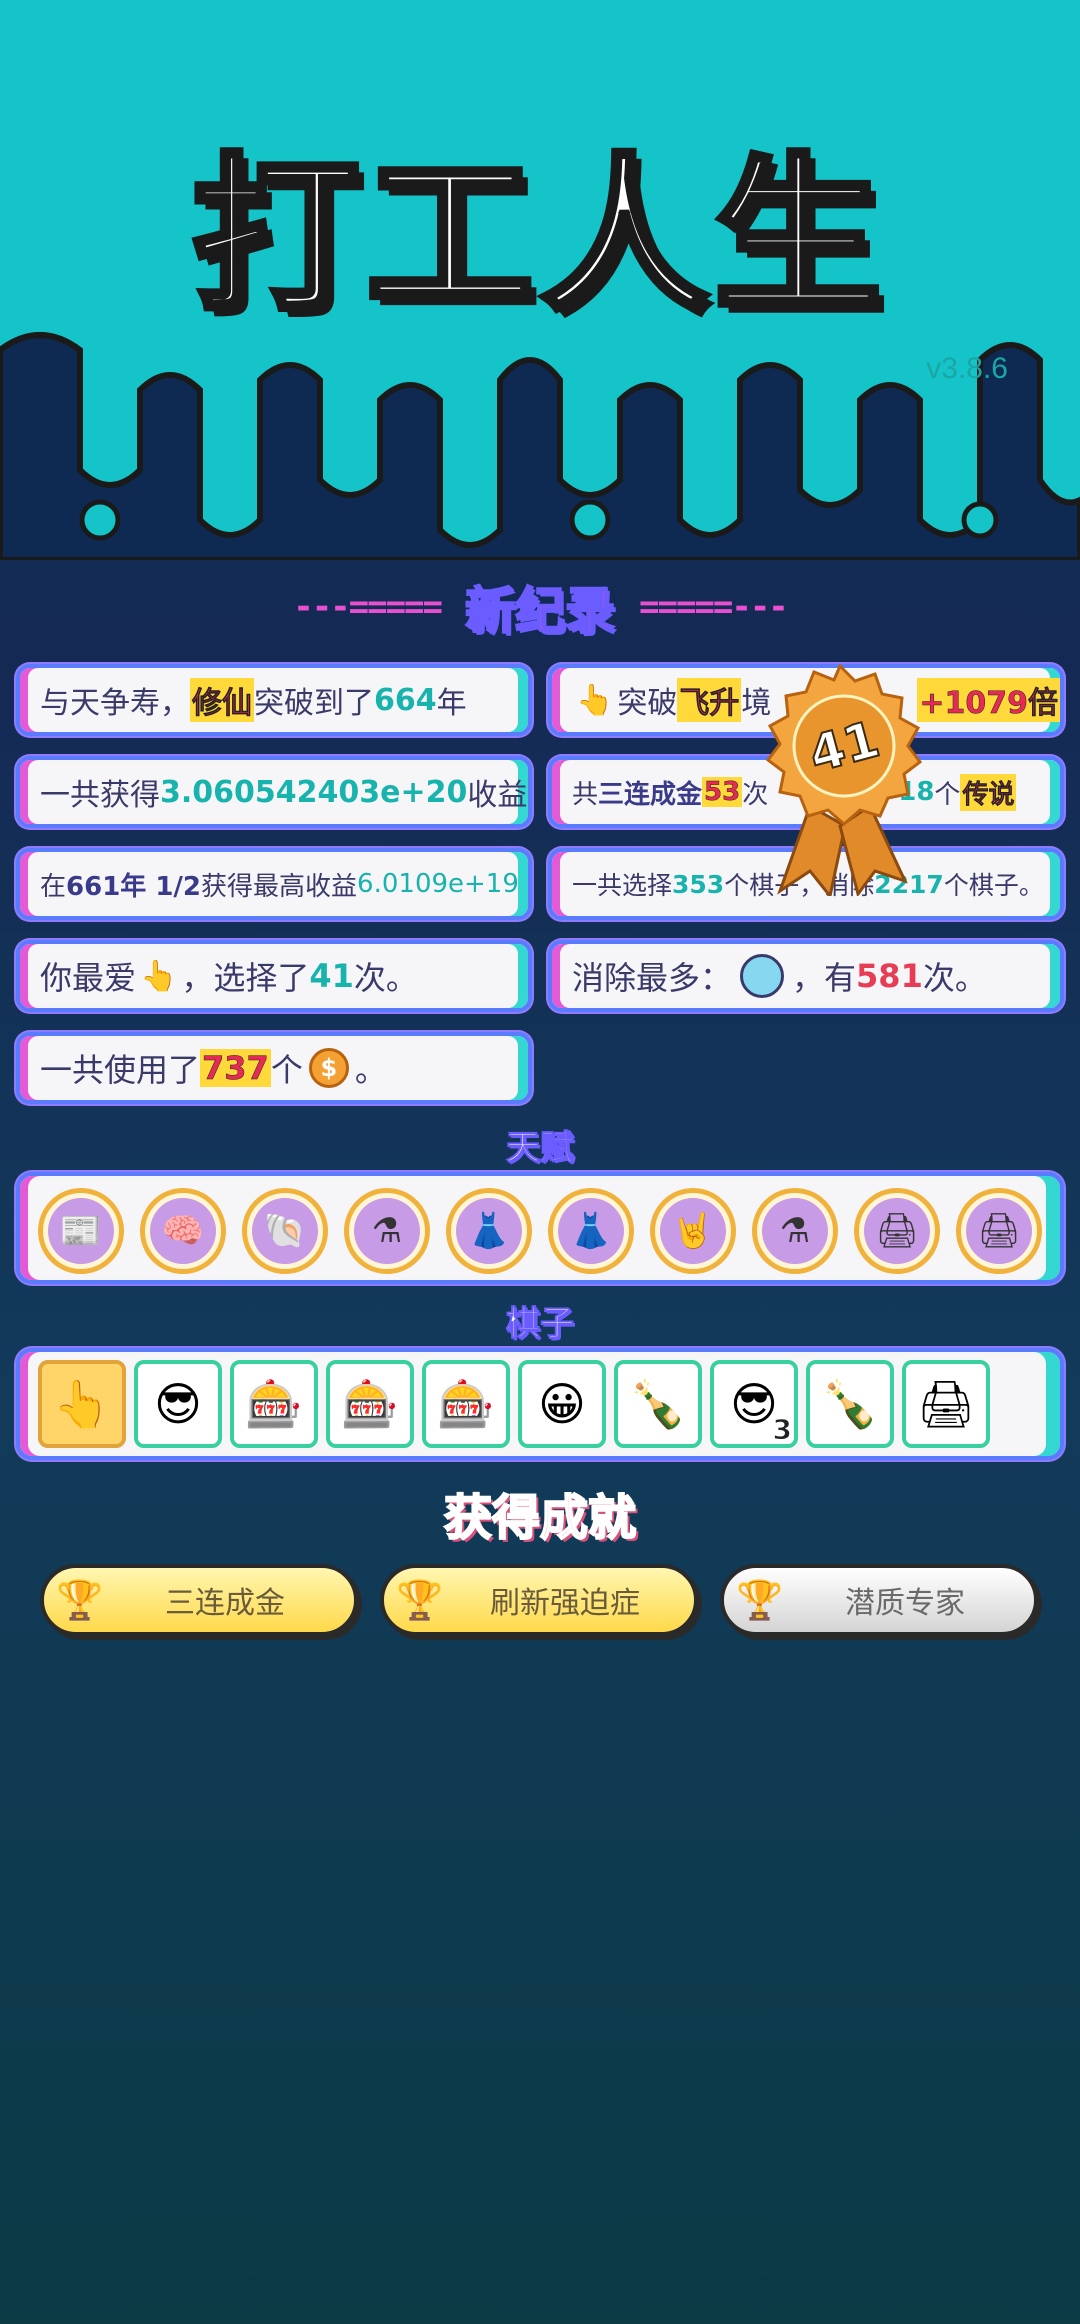  What do you see at coordinates (585, 794) in the screenshot?
I see `stat-text: 共` at bounding box center [585, 794].